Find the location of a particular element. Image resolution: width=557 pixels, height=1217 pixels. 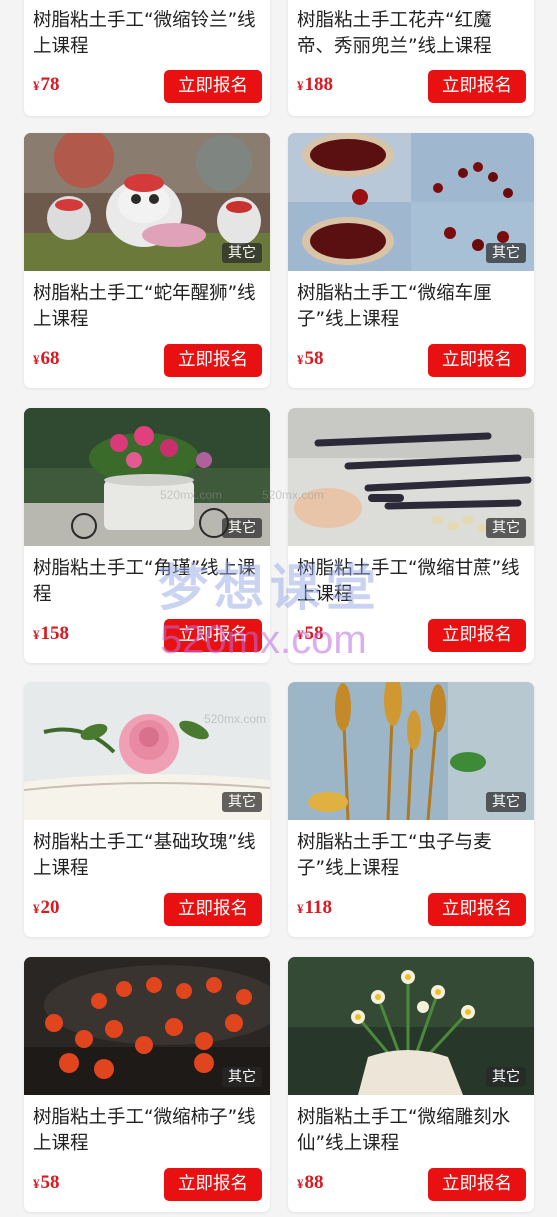

course-image-narcissus: 其它 is located at coordinates (411, 1026).